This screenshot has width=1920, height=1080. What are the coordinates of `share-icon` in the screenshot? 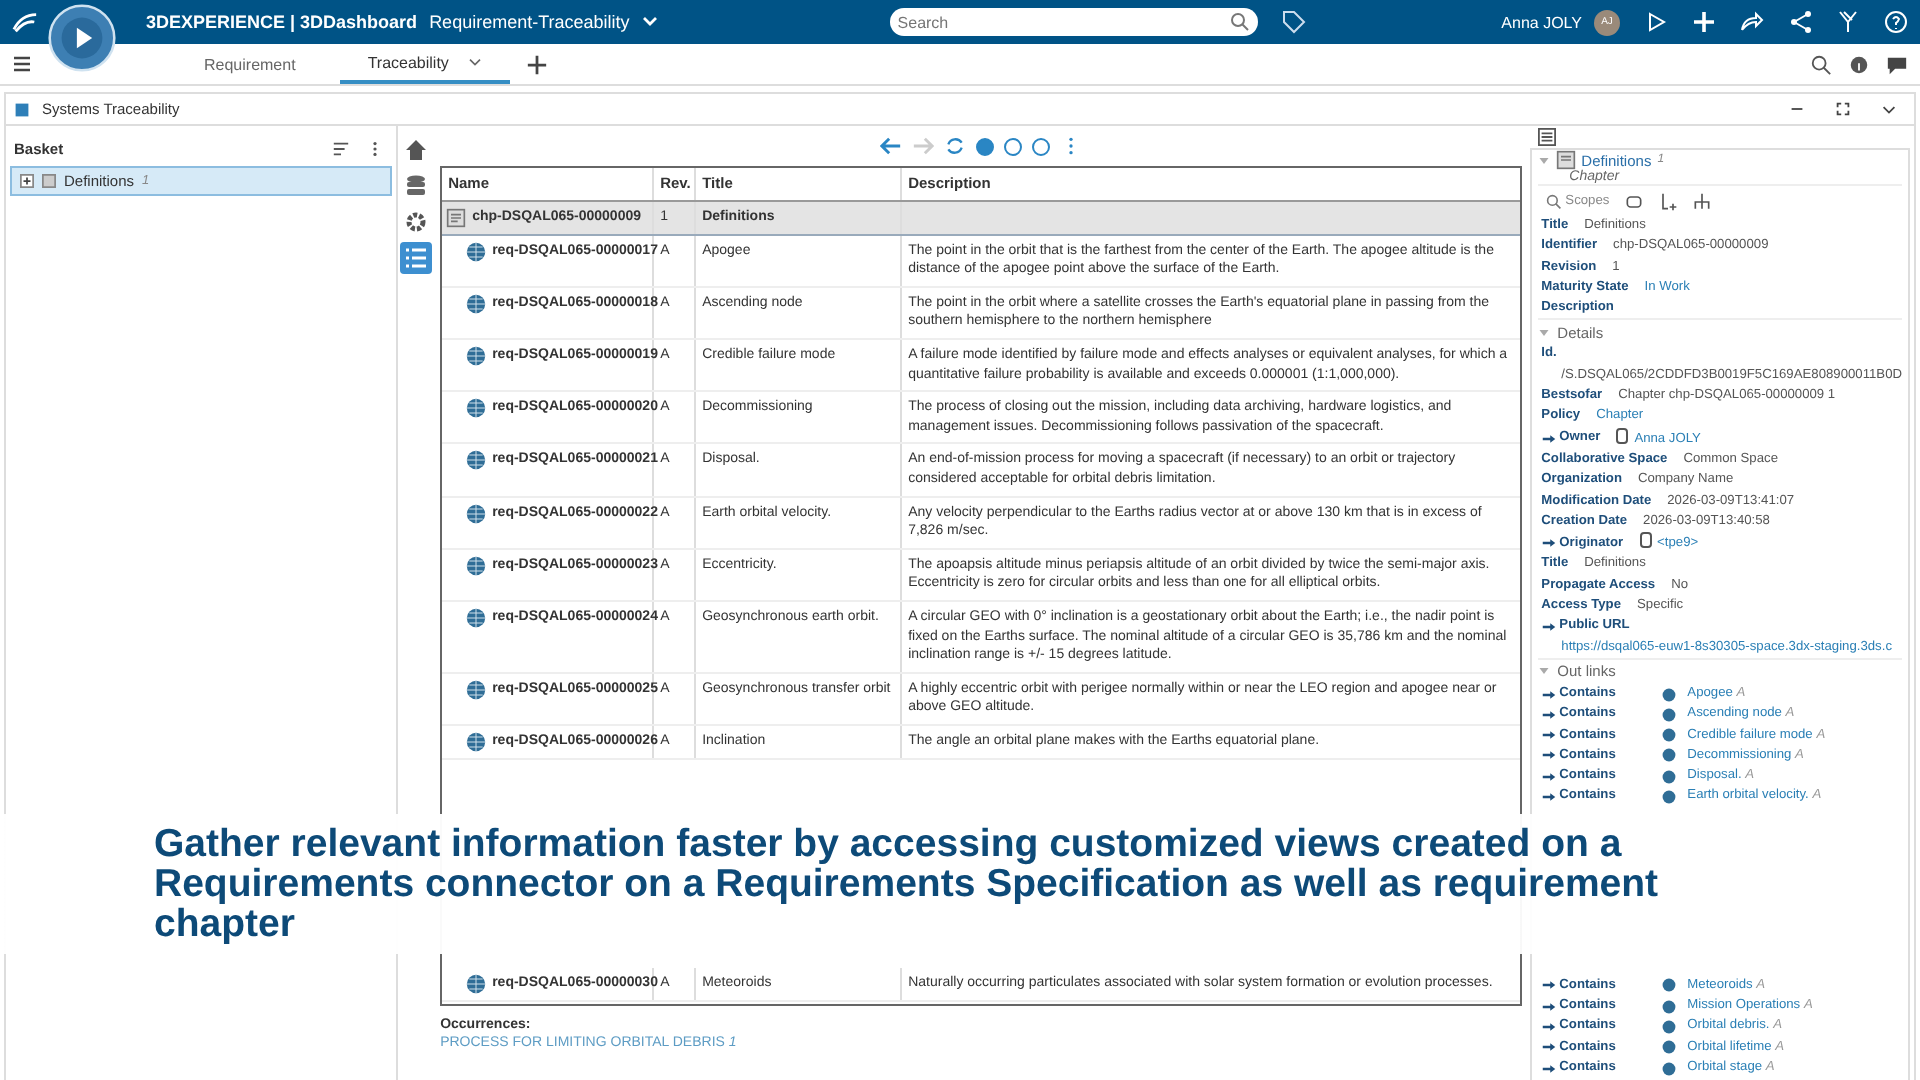 It's located at (1752, 22).